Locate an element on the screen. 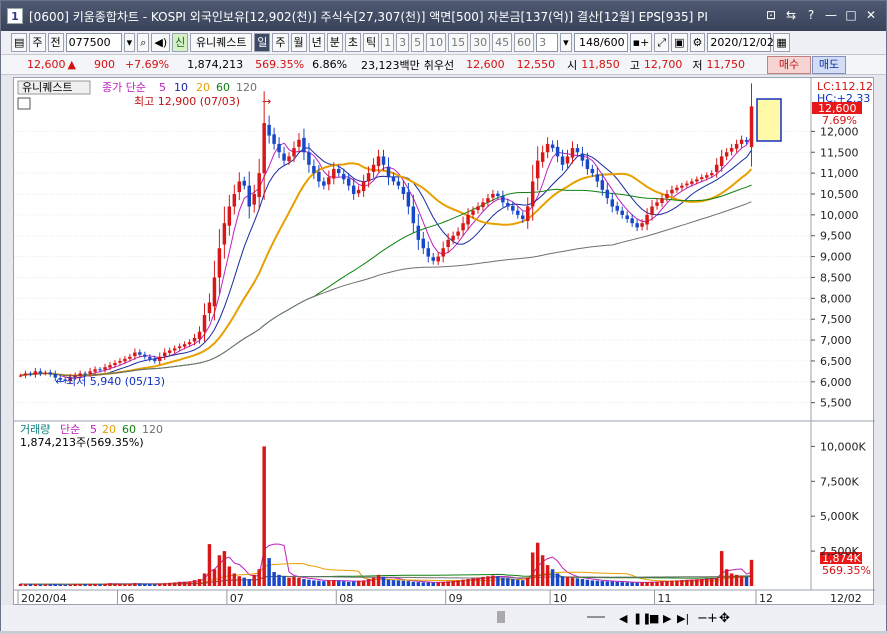 The image size is (887, 634). selection-highlight-box is located at coordinates (769, 120).